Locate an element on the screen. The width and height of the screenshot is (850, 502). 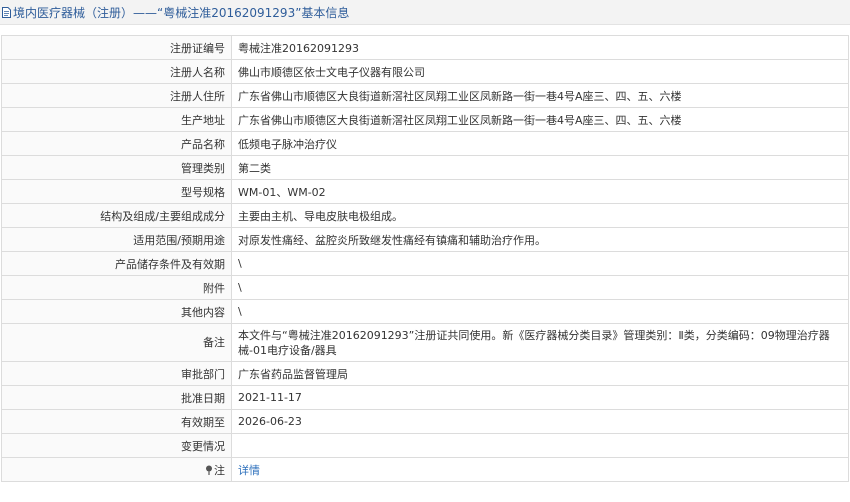
table-row: 有效期至 2026-06-23 is located at coordinates (425, 421).